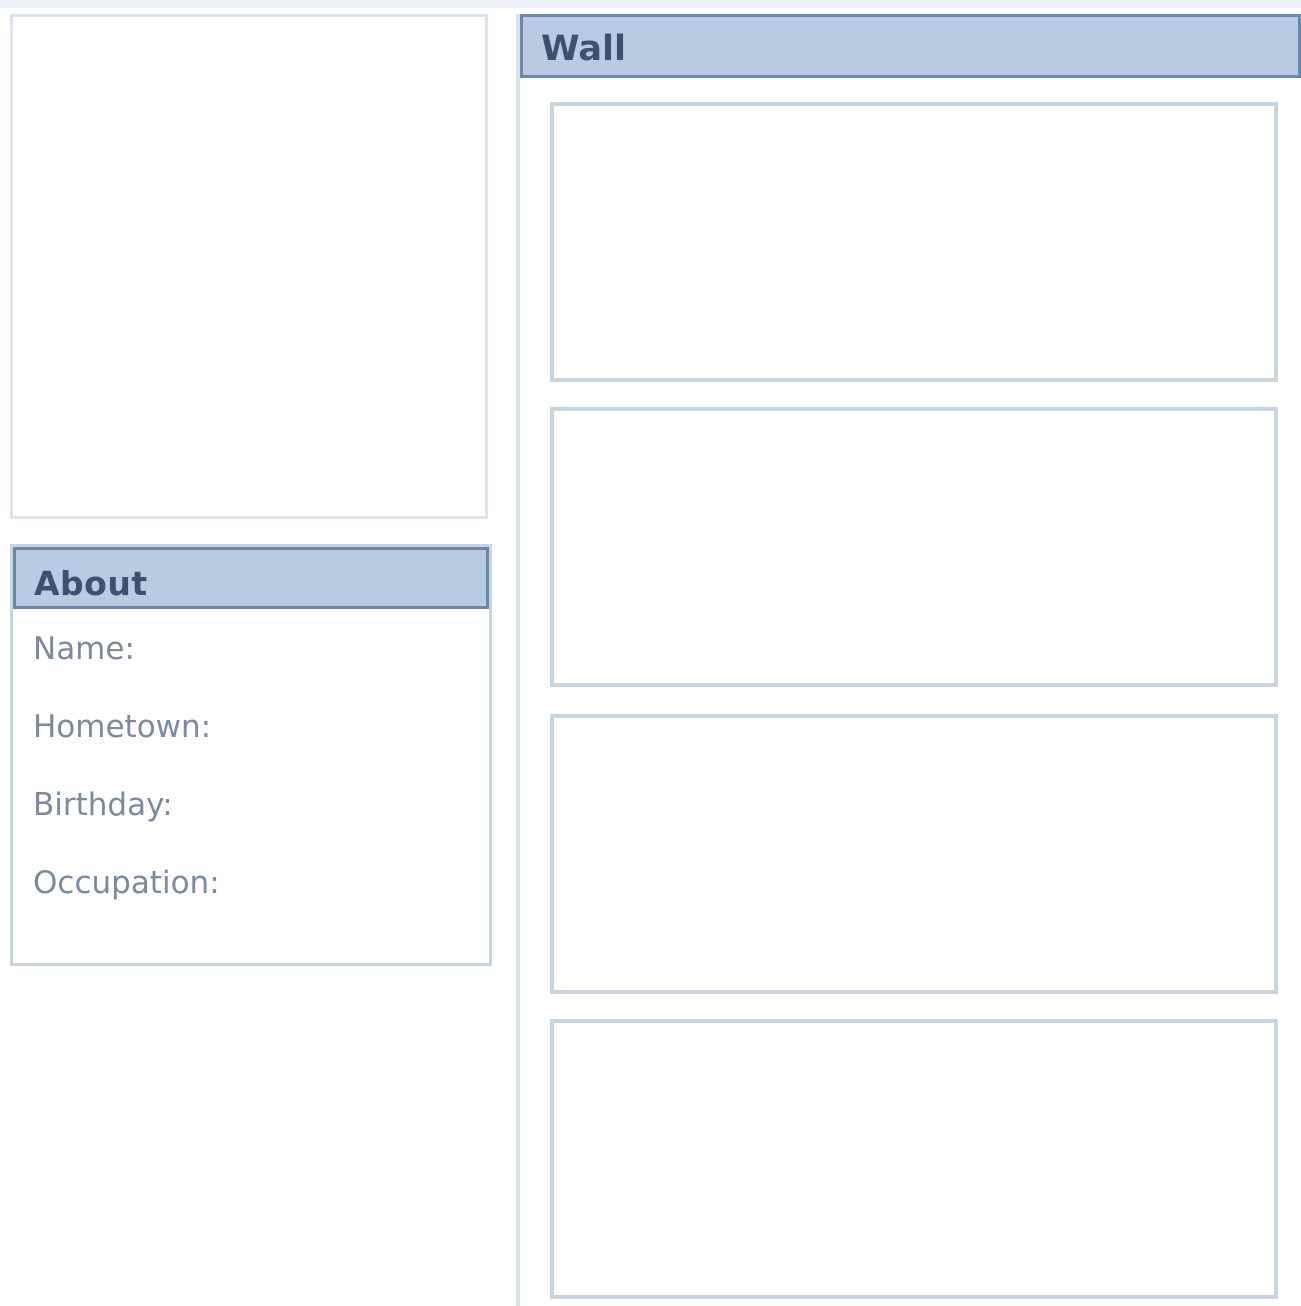  I want to click on about-field-occupation: Occupation:, so click(126, 883).